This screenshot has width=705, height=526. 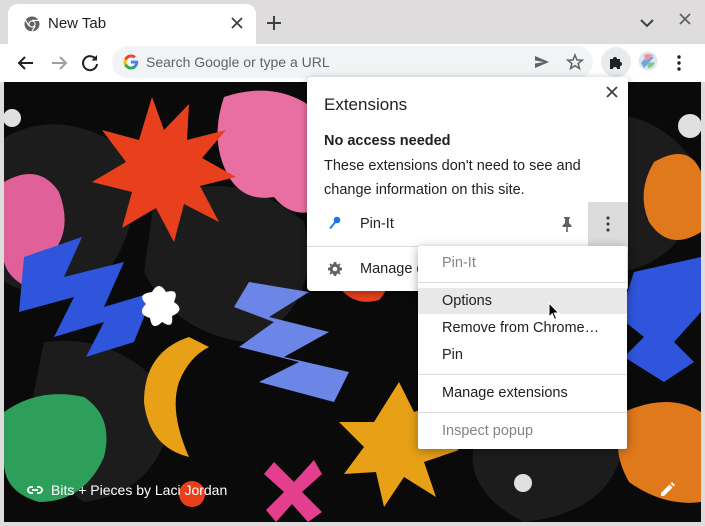 What do you see at coordinates (522, 355) in the screenshot?
I see `menu-item-pin: Pin` at bounding box center [522, 355].